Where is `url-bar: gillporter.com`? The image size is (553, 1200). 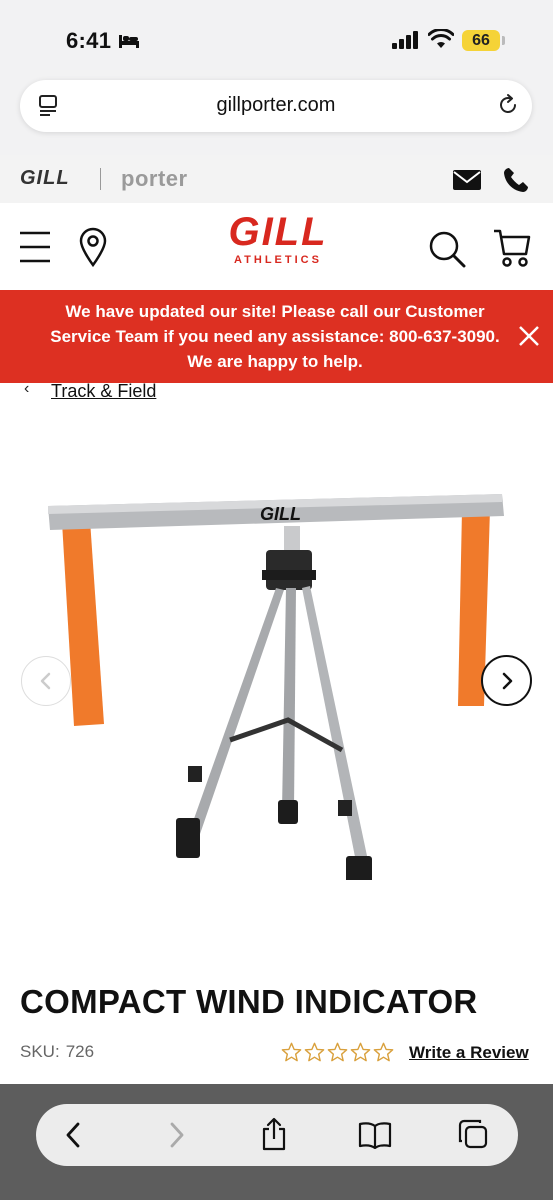 url-bar: gillporter.com is located at coordinates (276, 106).